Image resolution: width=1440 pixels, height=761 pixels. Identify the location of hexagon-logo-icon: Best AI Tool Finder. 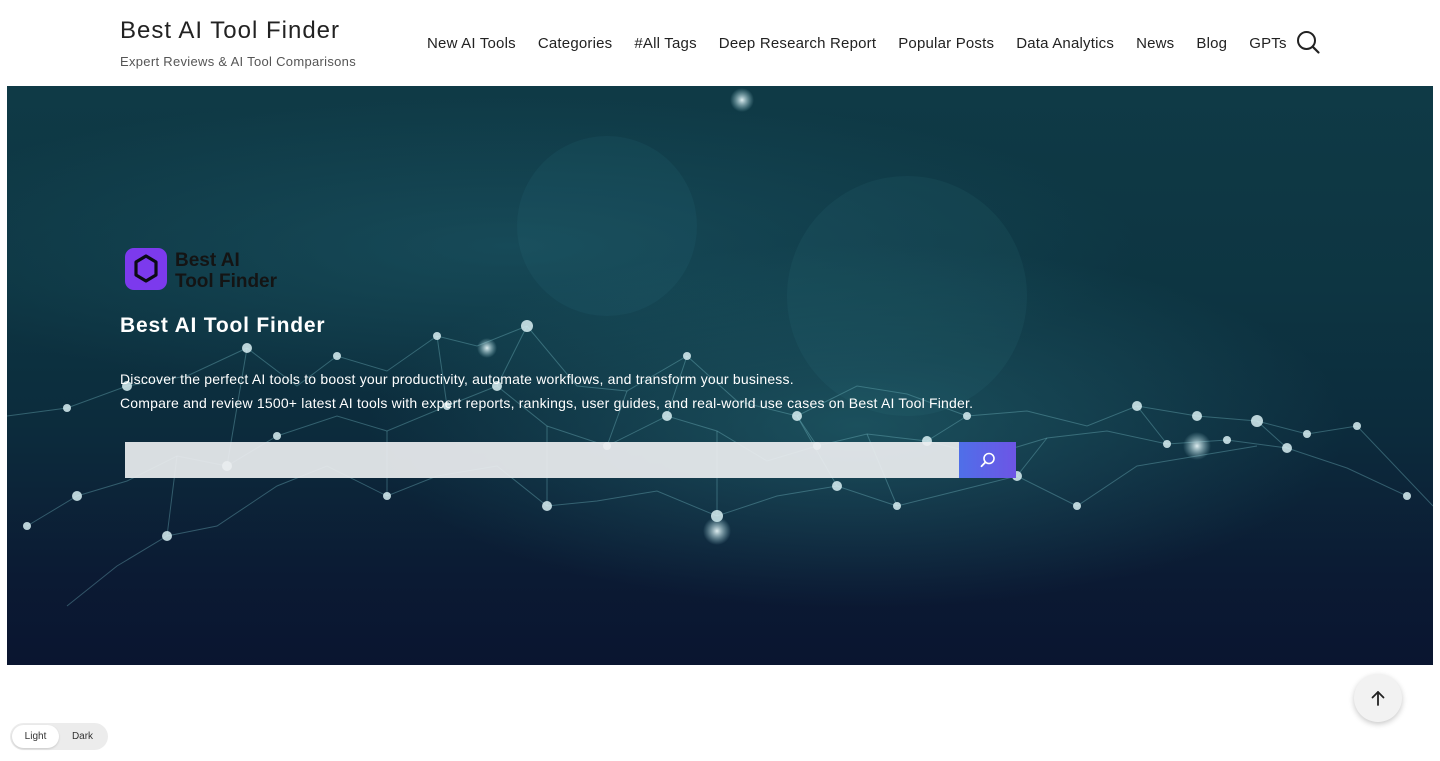
(201, 270).